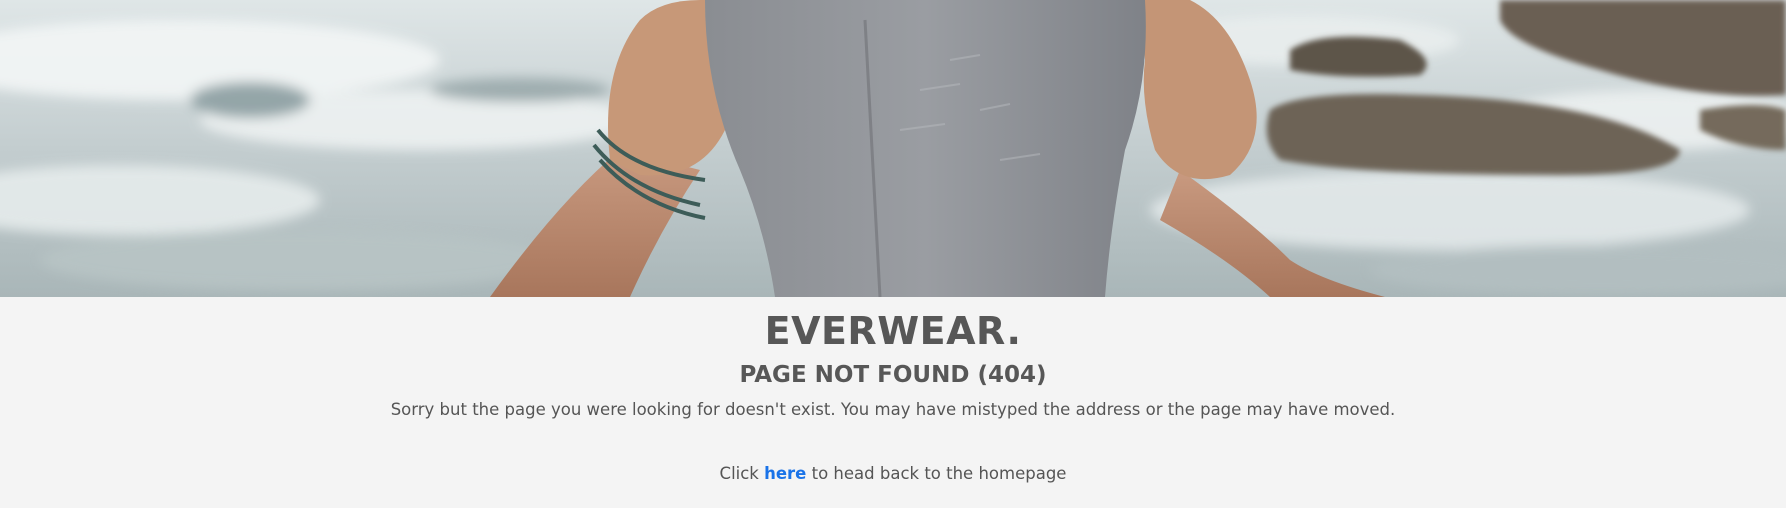  What do you see at coordinates (893, 375) in the screenshot?
I see `error-title: PAGE NOT FOUND (404)` at bounding box center [893, 375].